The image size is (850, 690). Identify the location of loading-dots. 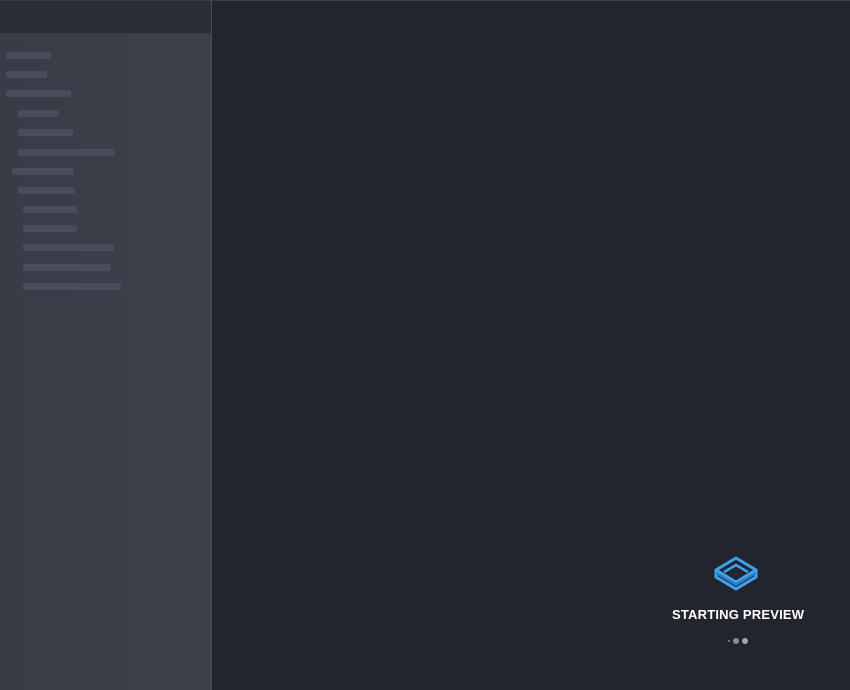
(736, 641).